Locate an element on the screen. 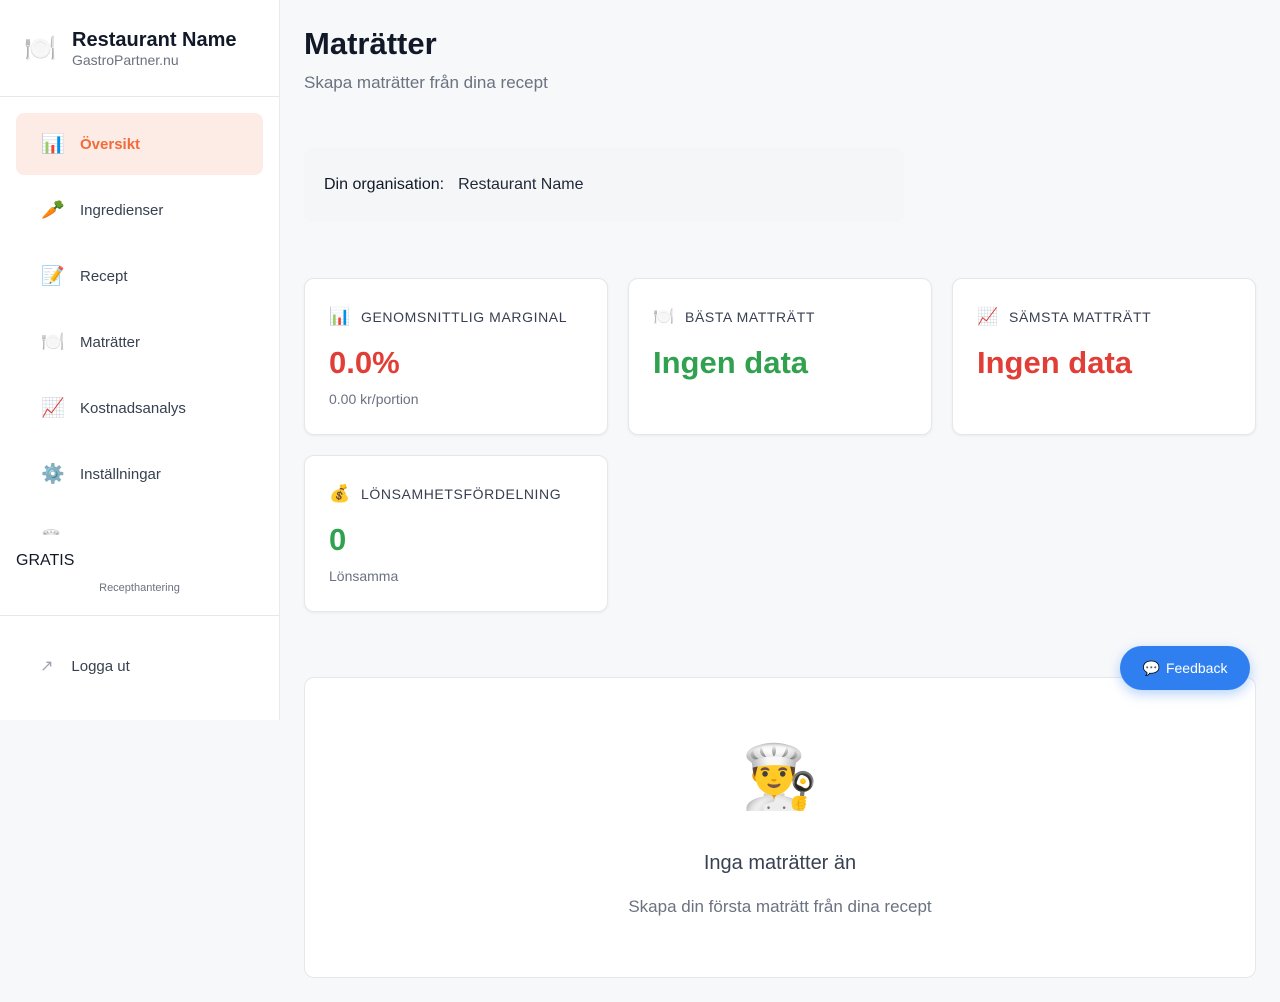  card-title: LÖNSAMHETSFÖRDELNING is located at coordinates (461, 494).